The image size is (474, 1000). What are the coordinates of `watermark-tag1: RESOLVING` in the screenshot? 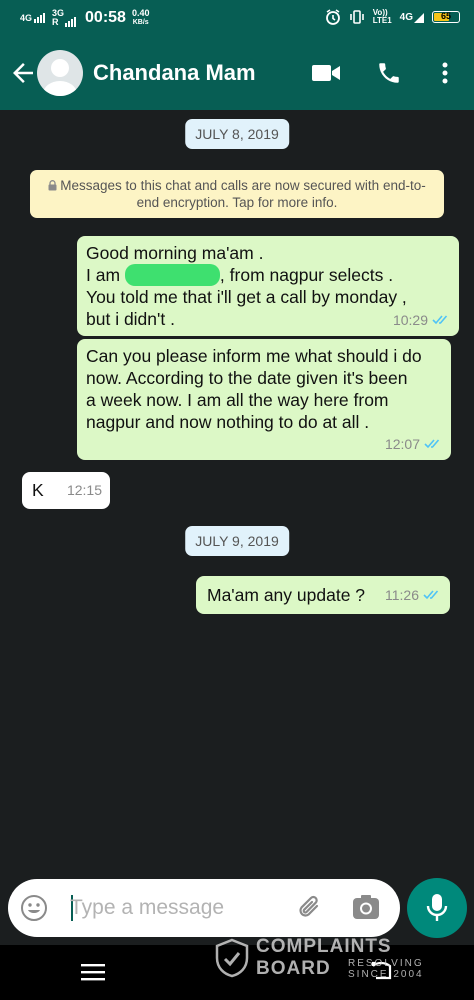 It's located at (386, 963).